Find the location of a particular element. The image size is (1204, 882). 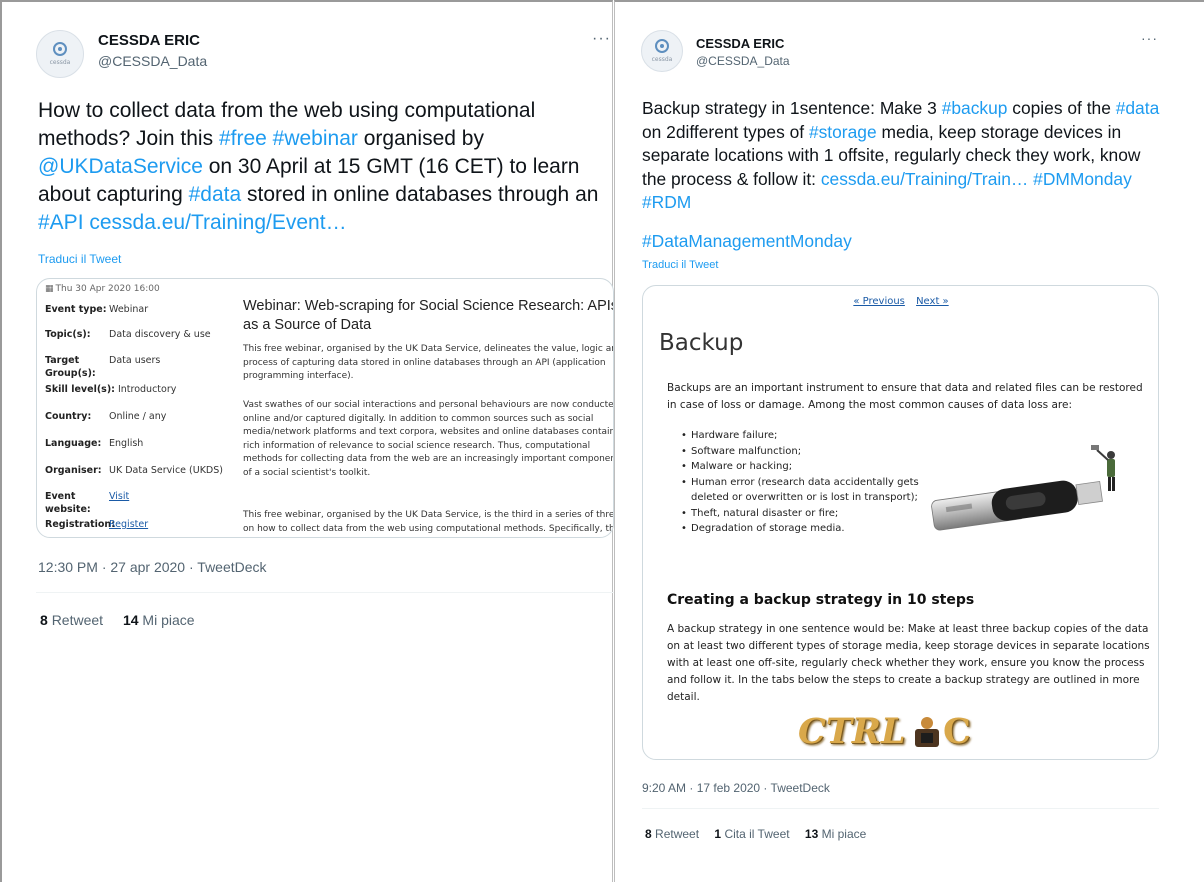

tweet-link: #API is located at coordinates (61, 222).